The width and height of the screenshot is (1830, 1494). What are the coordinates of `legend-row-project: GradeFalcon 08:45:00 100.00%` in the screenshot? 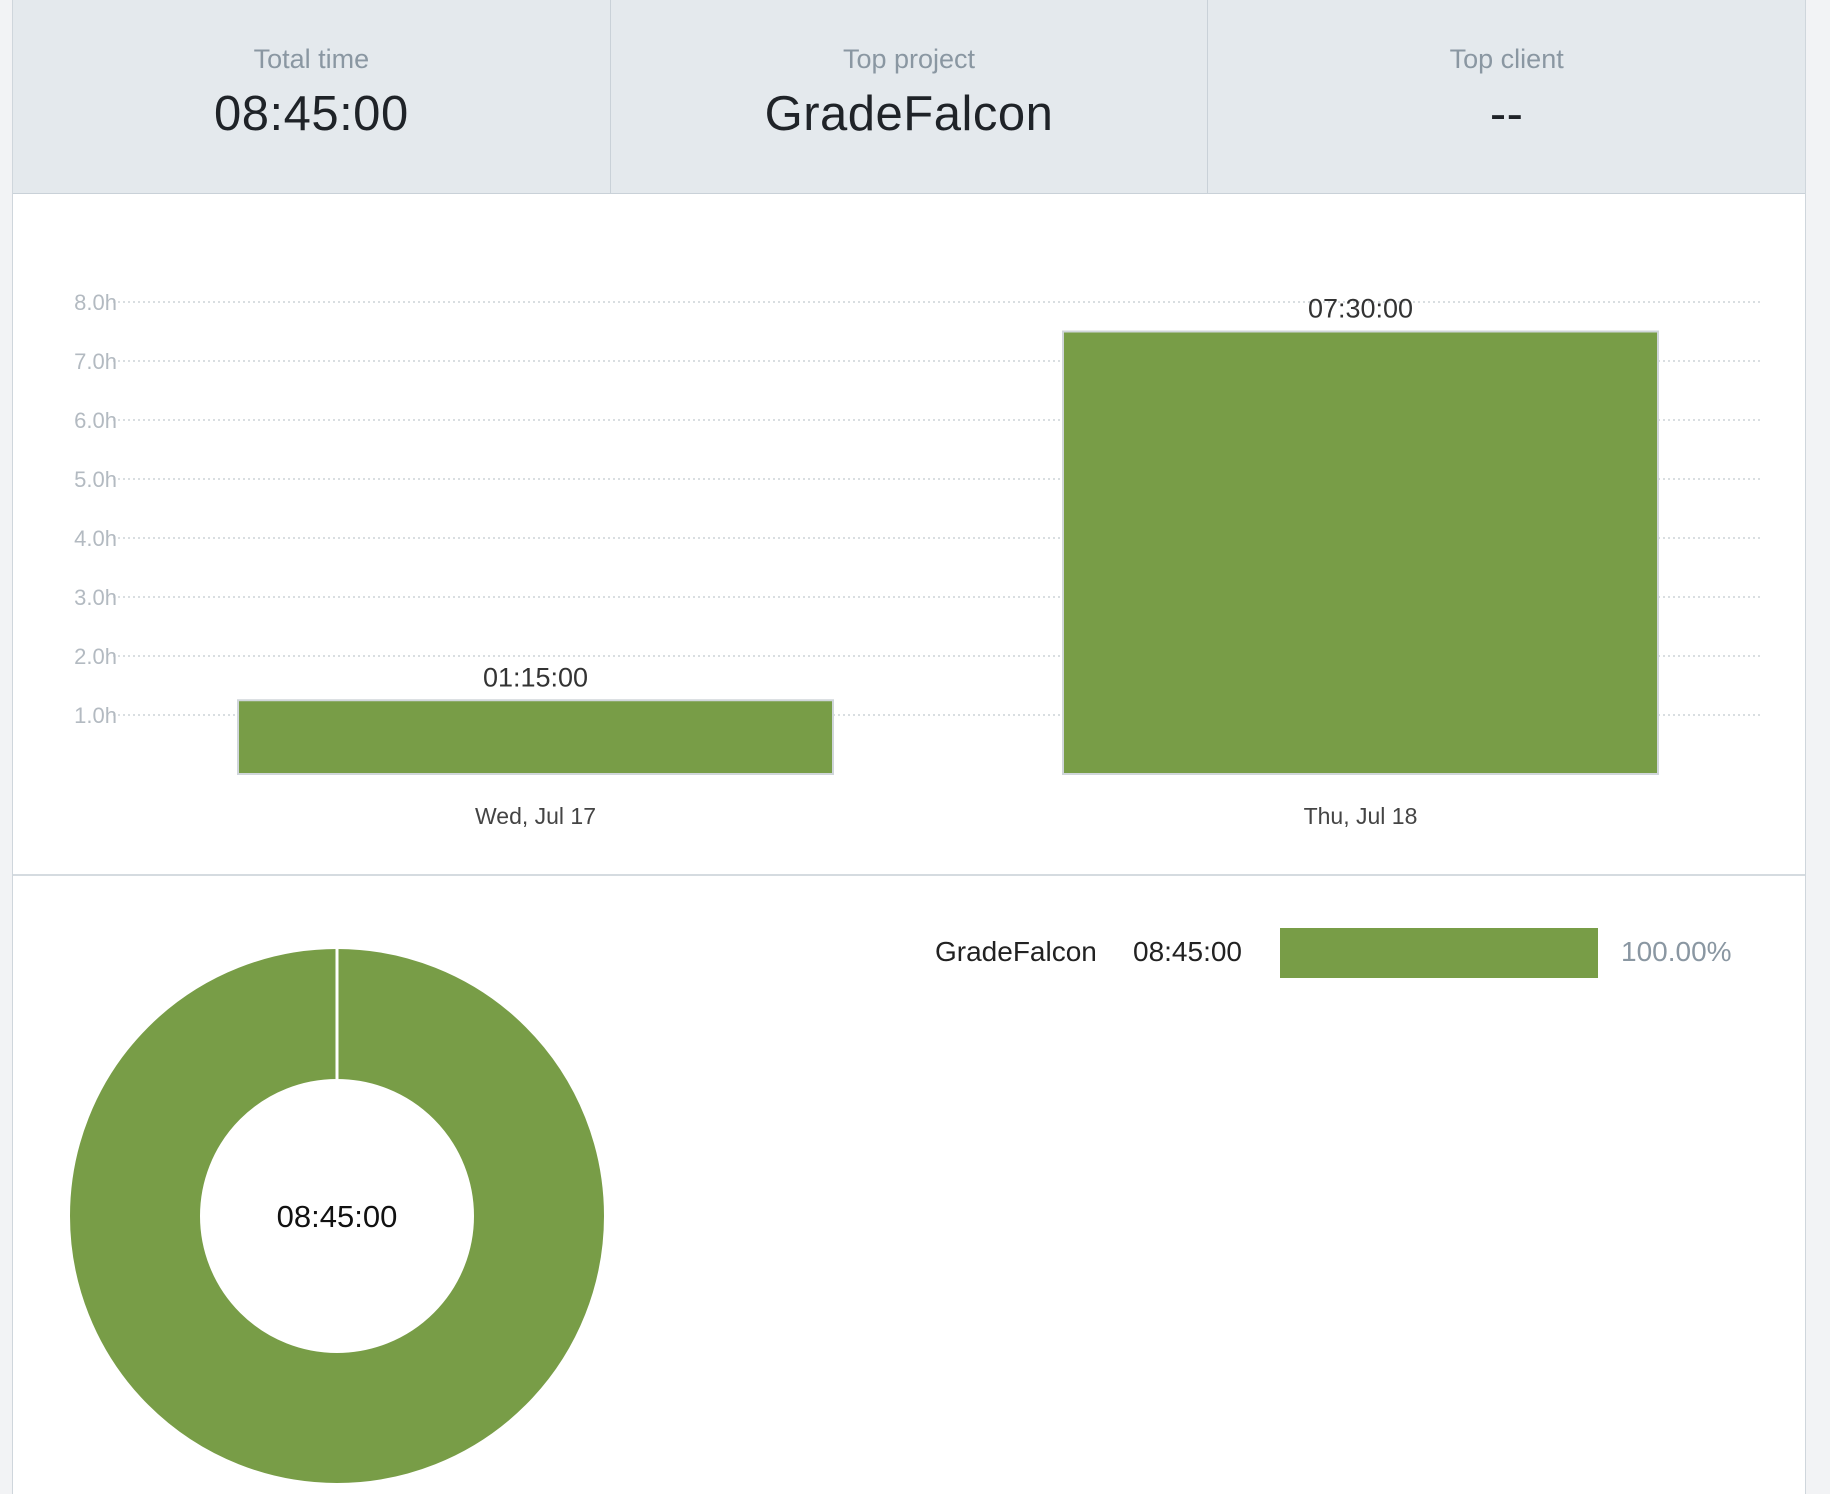 It's located at (1355, 954).